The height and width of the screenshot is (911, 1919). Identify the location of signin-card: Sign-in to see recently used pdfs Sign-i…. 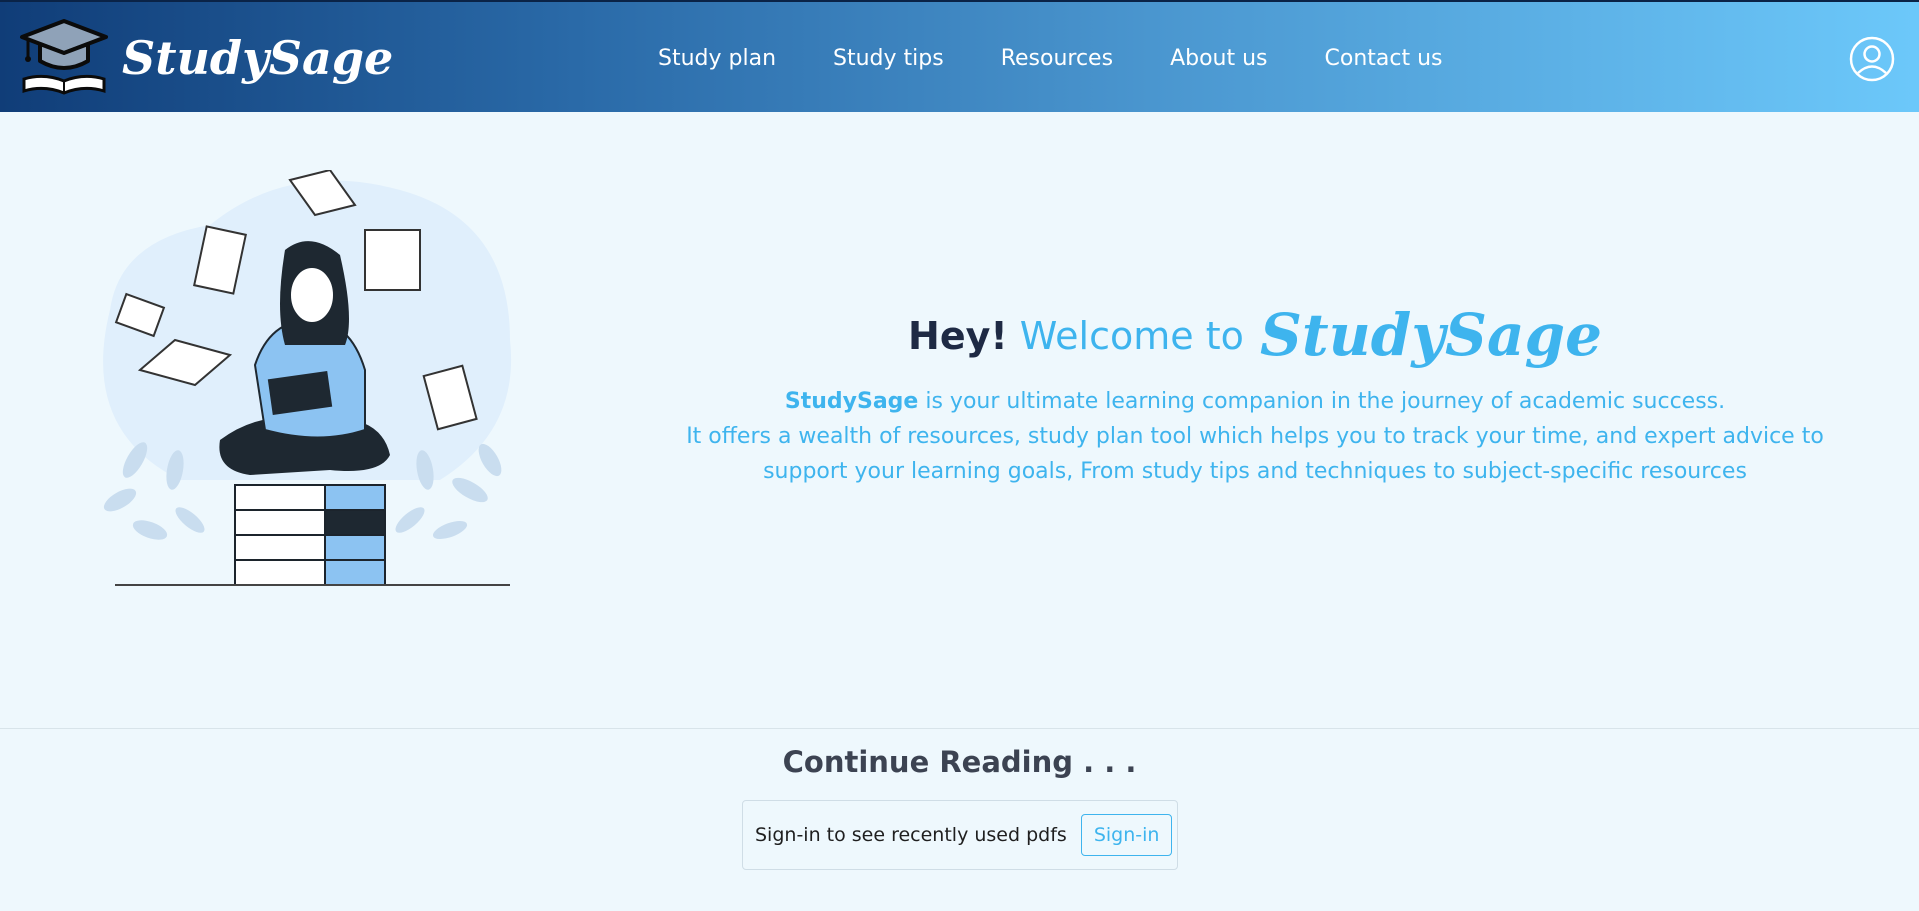
(960, 835).